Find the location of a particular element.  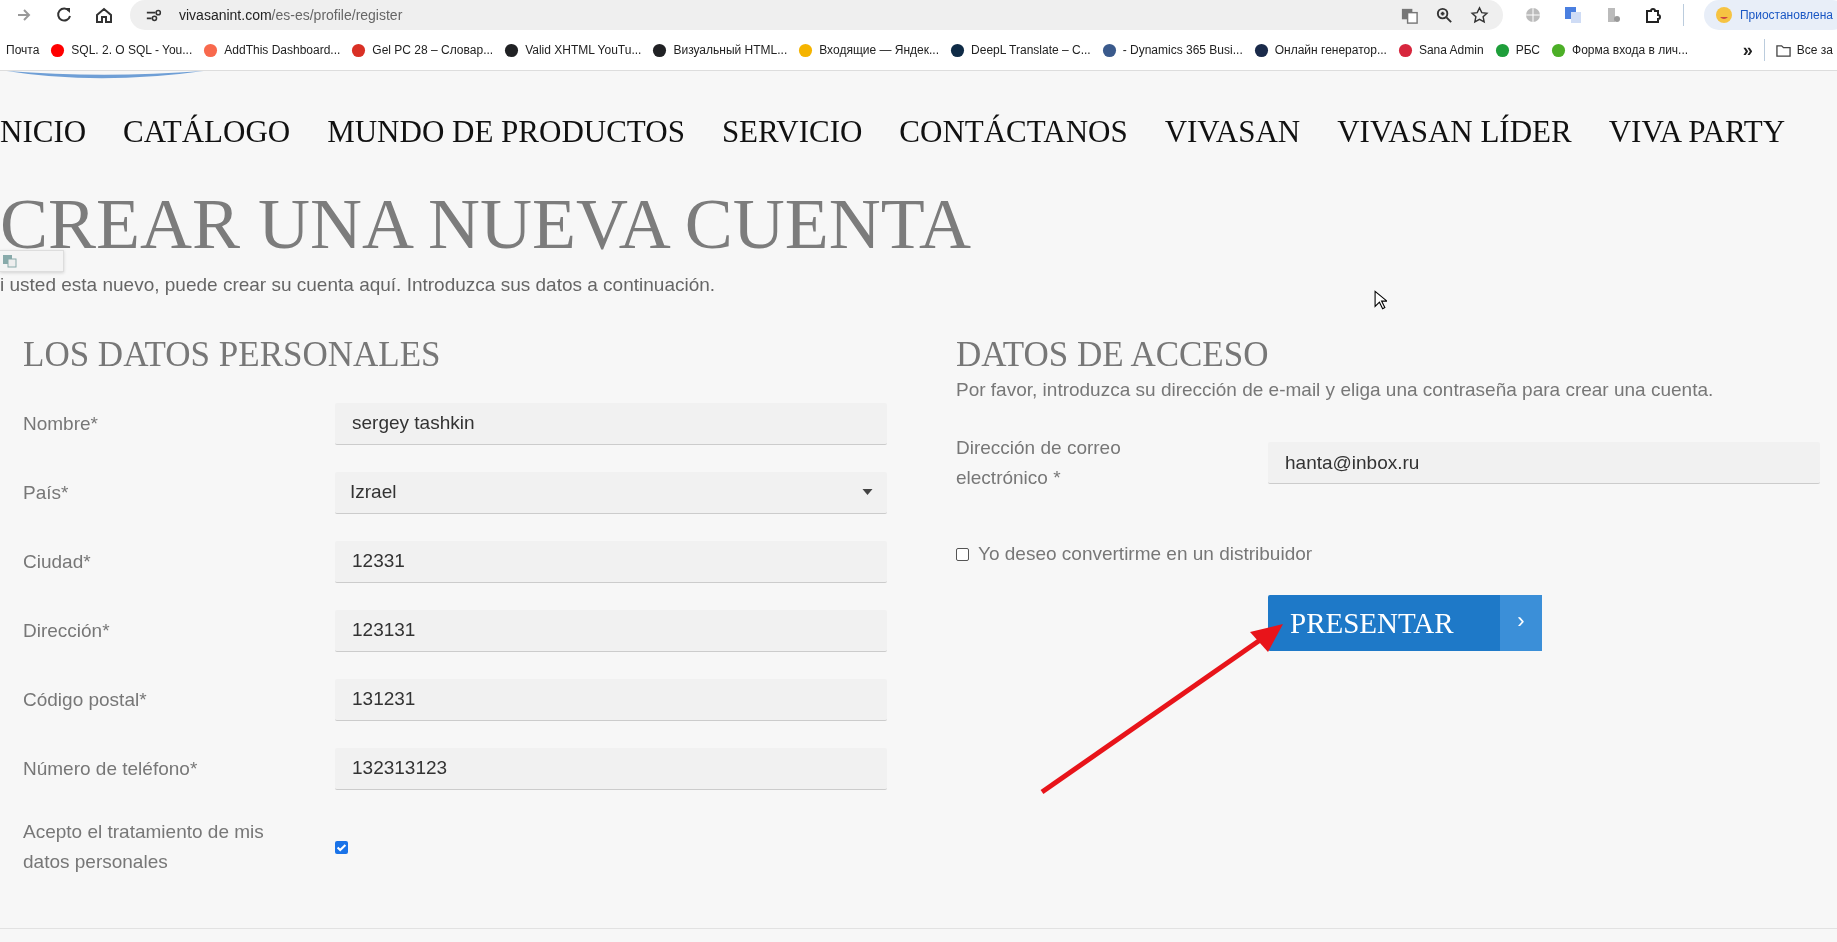

nav-link: SERVICIO is located at coordinates (792, 132).